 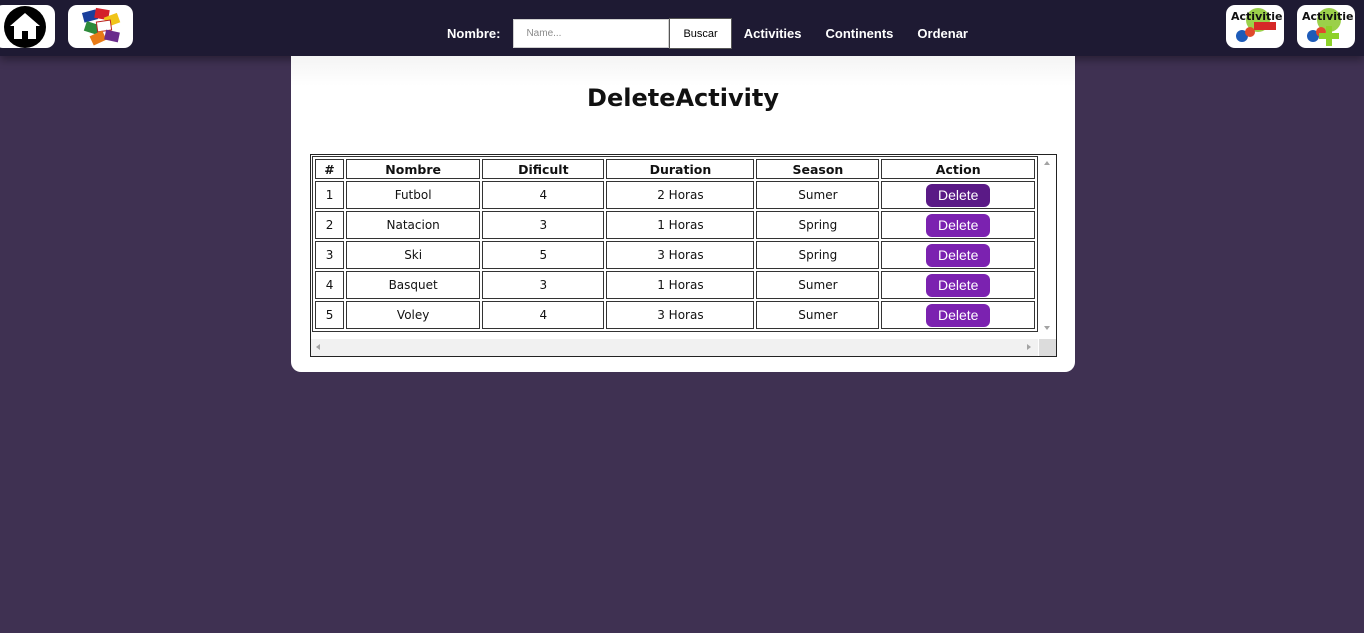 I want to click on flags-icon, so click(x=100, y=26).